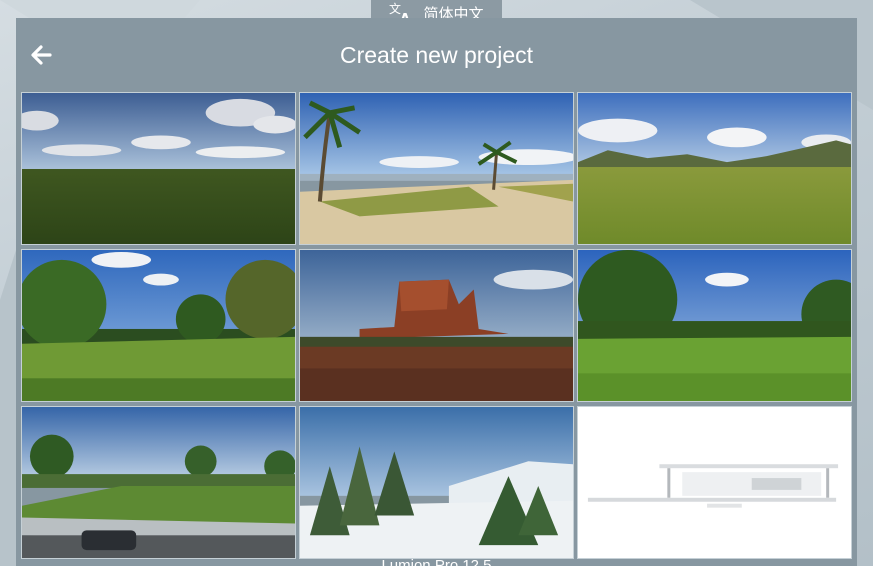 This screenshot has height=566, width=873. I want to click on page-title: Create new project, so click(436, 55).